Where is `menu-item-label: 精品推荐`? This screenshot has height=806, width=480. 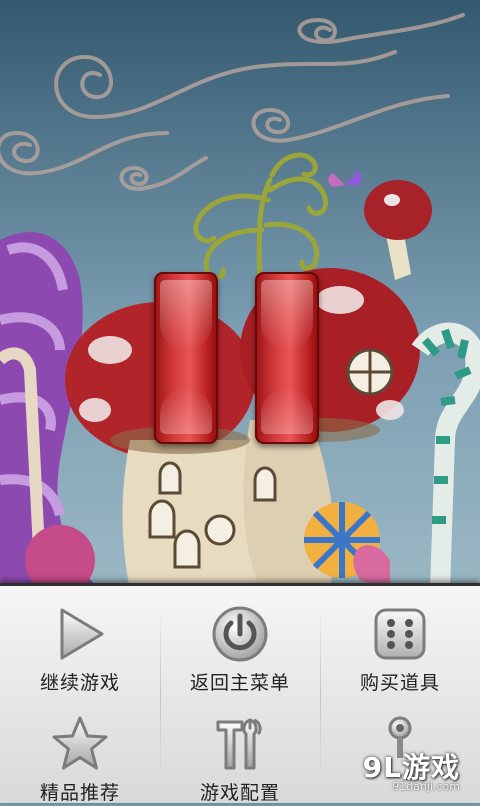
menu-item-label: 精品推荐 is located at coordinates (79, 793).